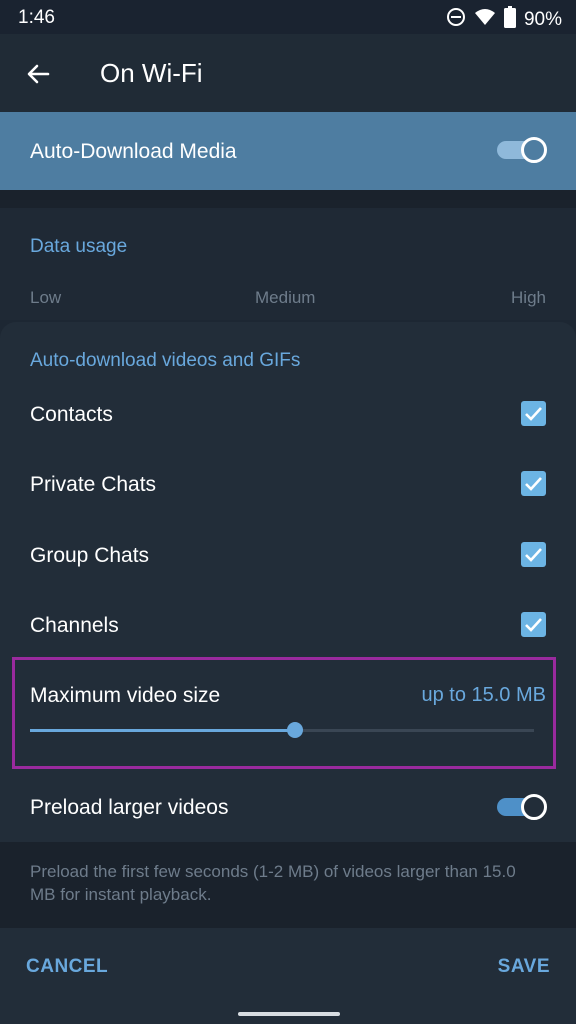 Image resolution: width=576 pixels, height=1024 pixels. I want to click on private-chats-label: Private Chats, so click(93, 485).